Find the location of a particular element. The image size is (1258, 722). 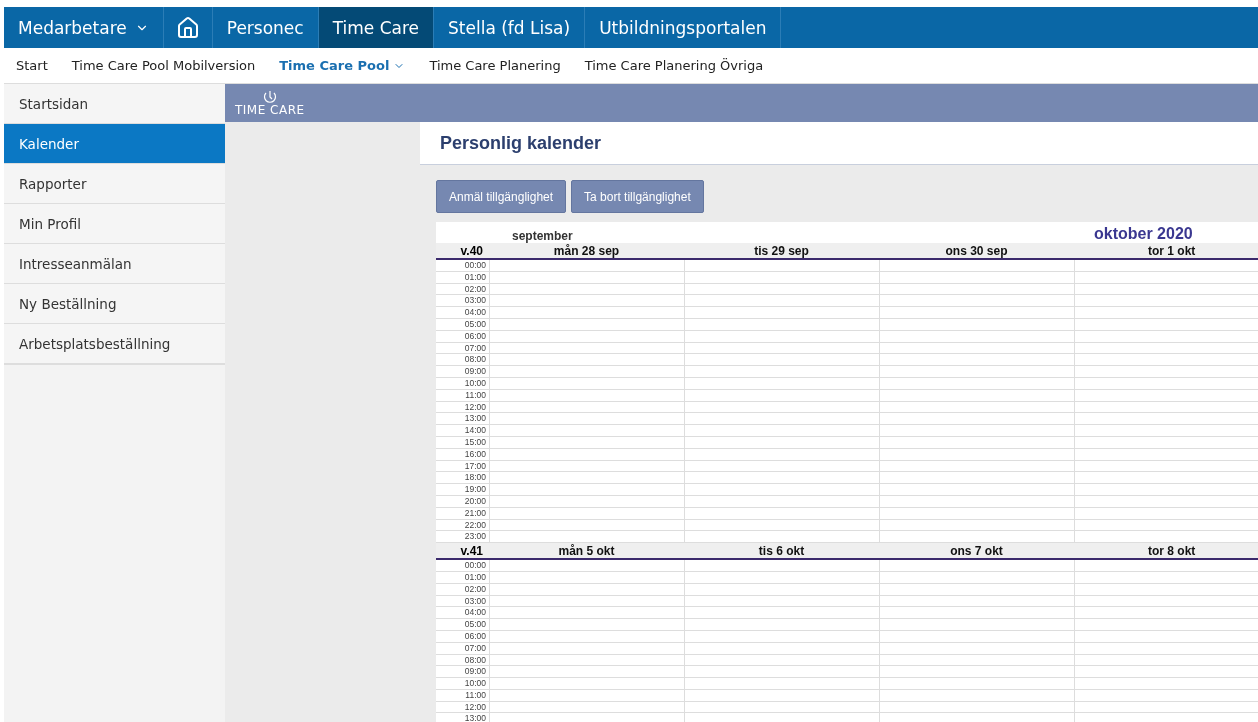

subnav-link: Time Care Planering Övriga is located at coordinates (674, 65).